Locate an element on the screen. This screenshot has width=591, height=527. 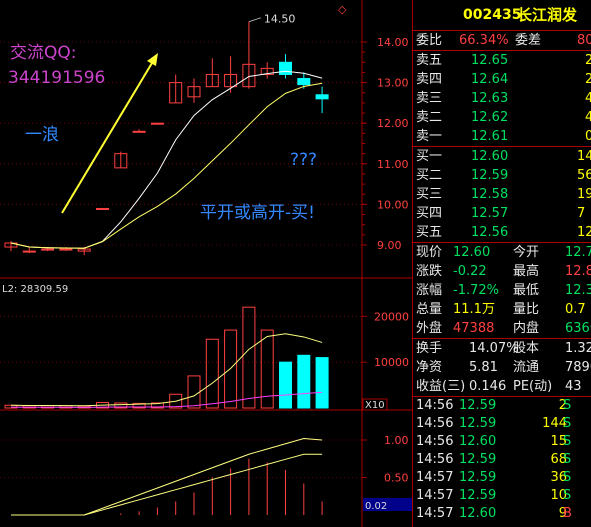
ask-row: 卖一 12.61 0 is located at coordinates (502, 136).